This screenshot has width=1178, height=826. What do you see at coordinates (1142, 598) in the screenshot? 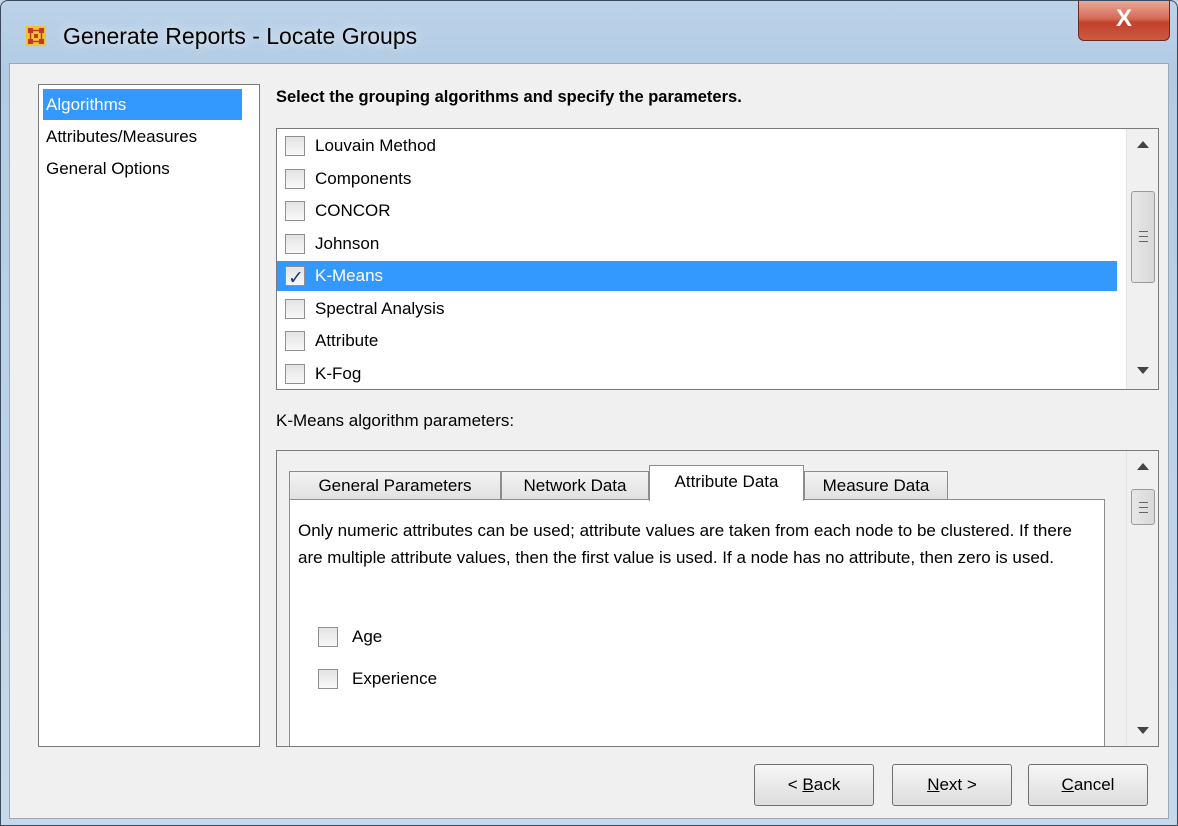
I see `params-scrollbar` at bounding box center [1142, 598].